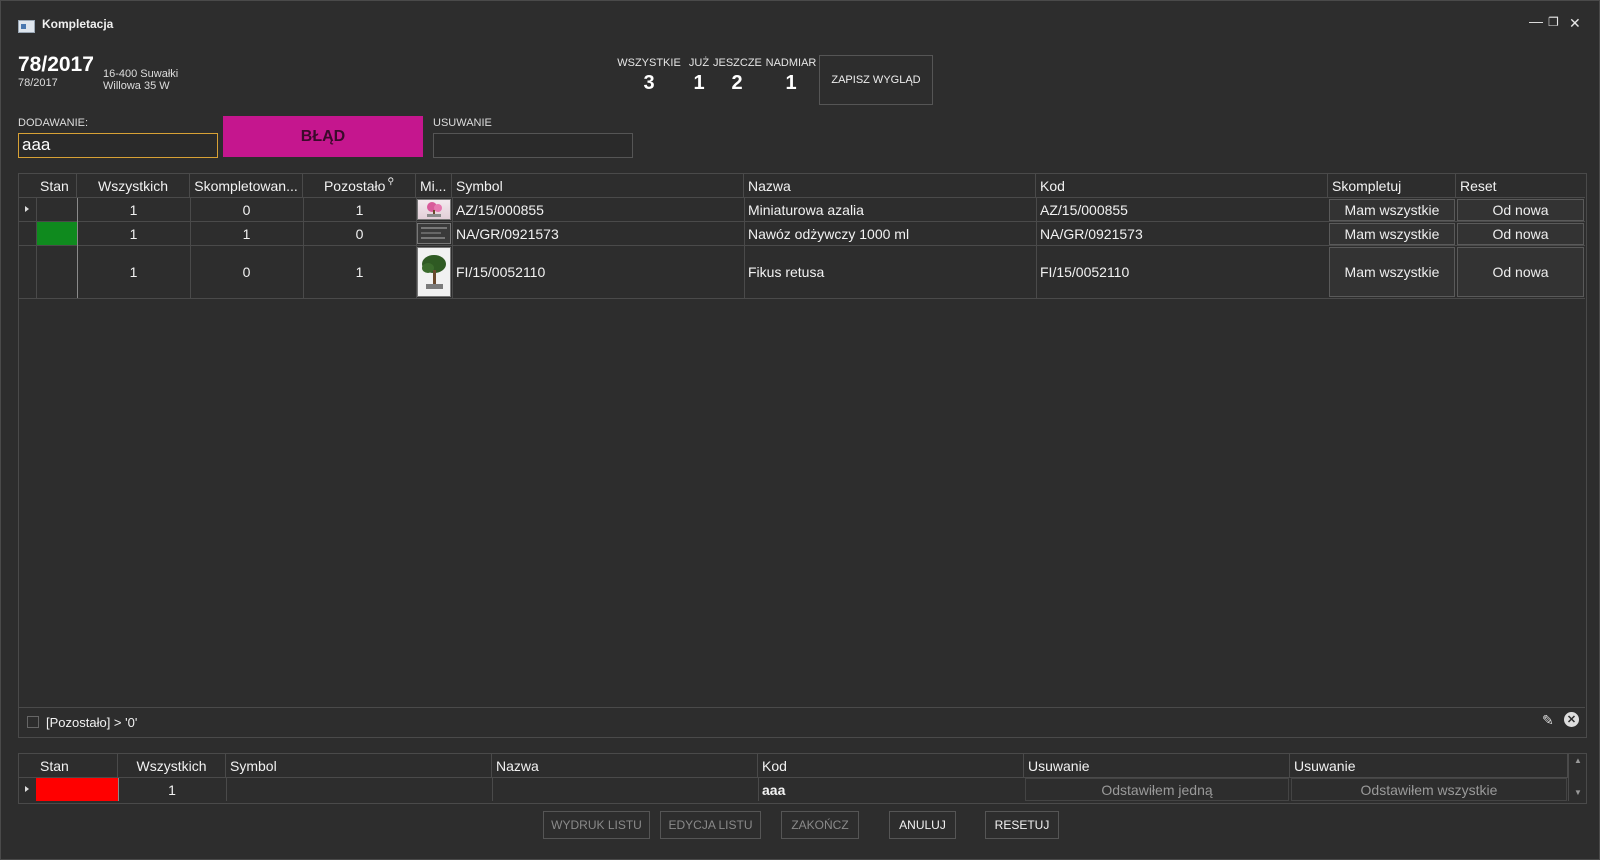 The height and width of the screenshot is (860, 1600). What do you see at coordinates (434, 272) in the screenshot?
I see `ficus-thumbnail` at bounding box center [434, 272].